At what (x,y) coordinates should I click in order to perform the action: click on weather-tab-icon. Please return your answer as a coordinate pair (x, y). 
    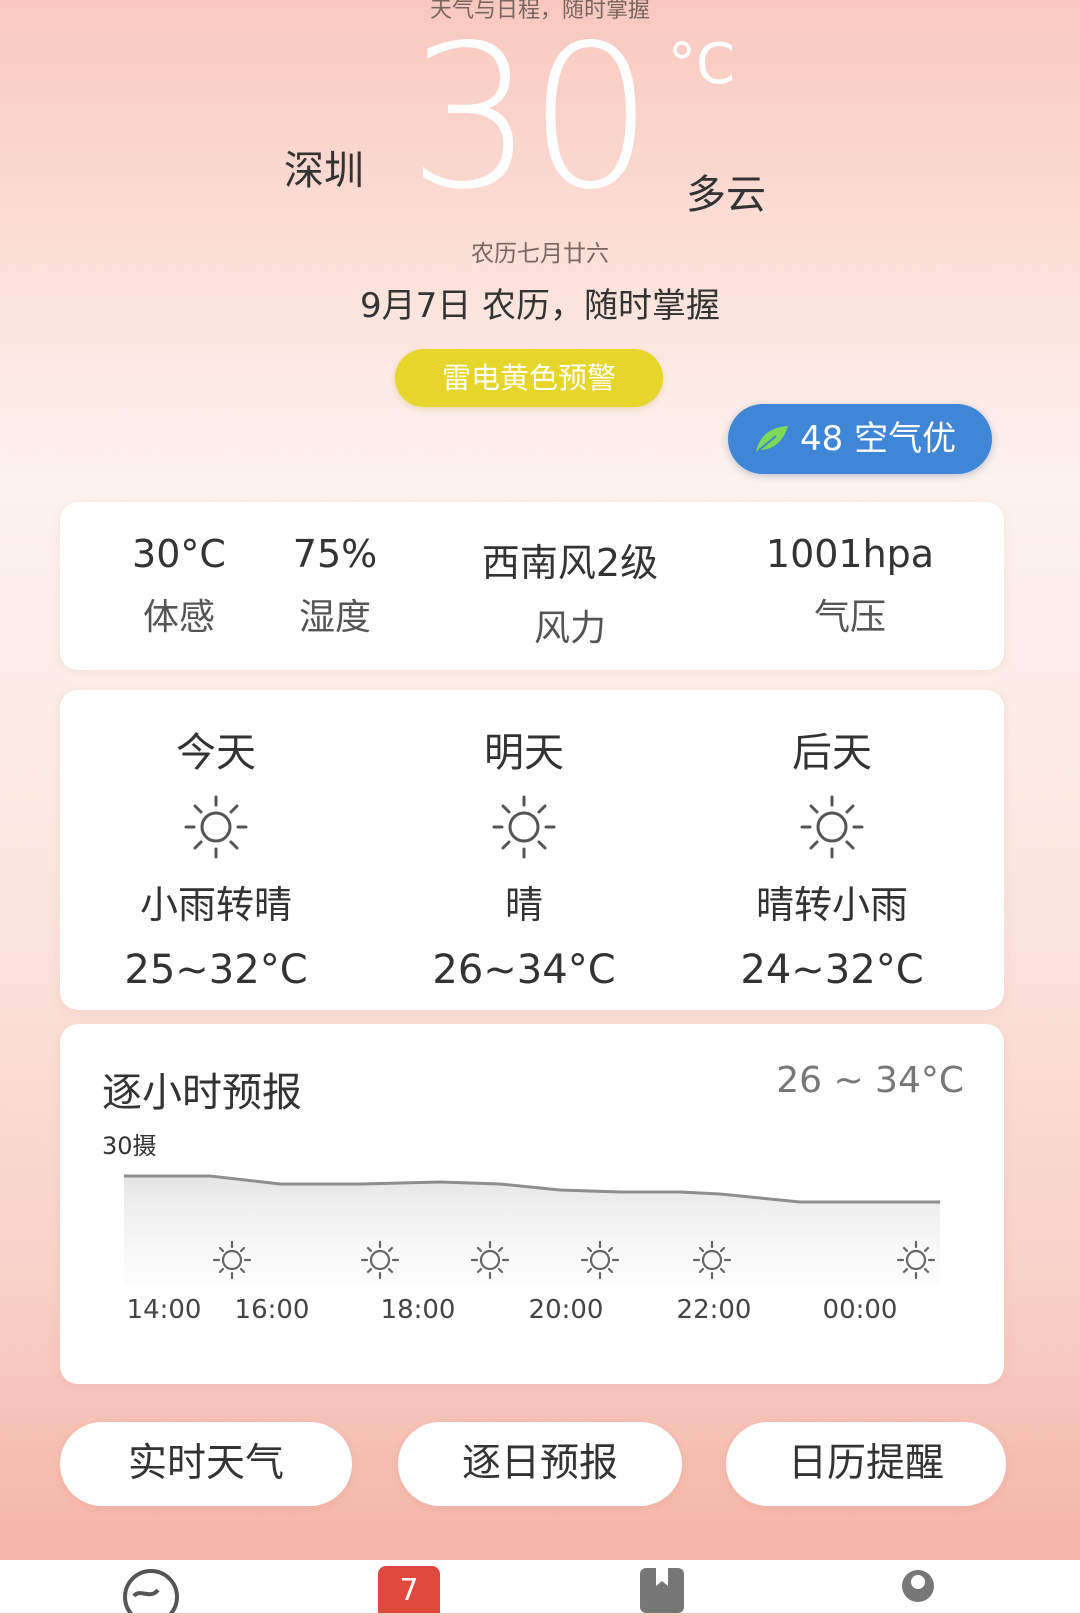
    Looking at the image, I should click on (151, 1589).